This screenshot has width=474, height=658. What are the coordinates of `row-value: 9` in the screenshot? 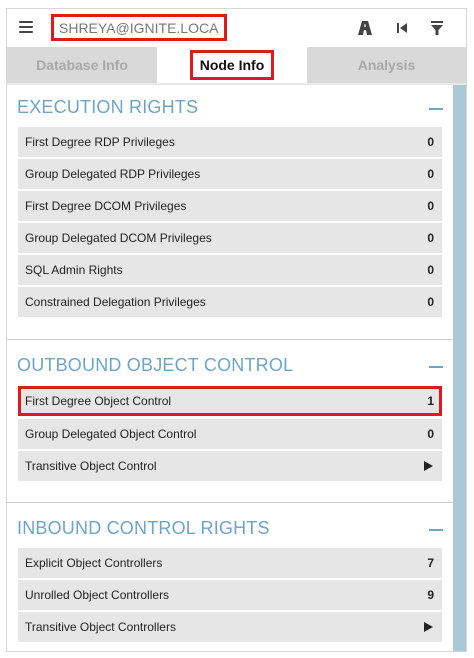 It's located at (430, 595).